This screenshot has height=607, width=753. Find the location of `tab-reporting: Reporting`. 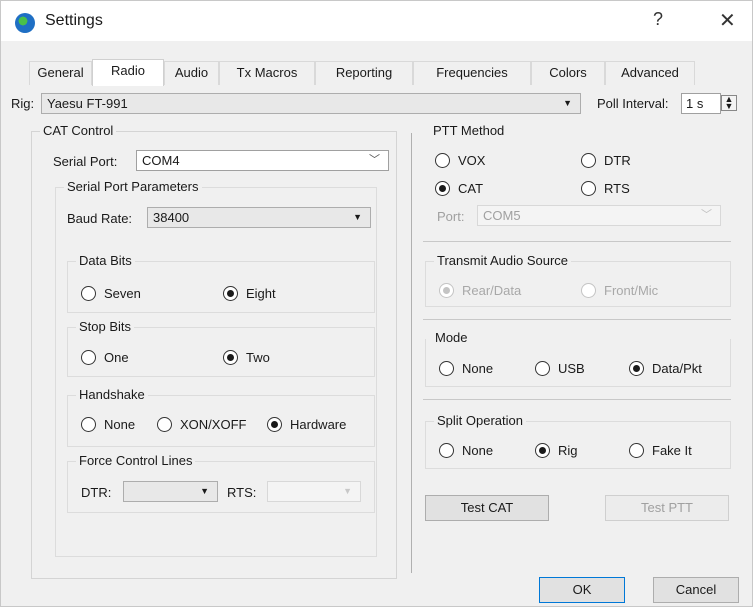

tab-reporting: Reporting is located at coordinates (364, 73).